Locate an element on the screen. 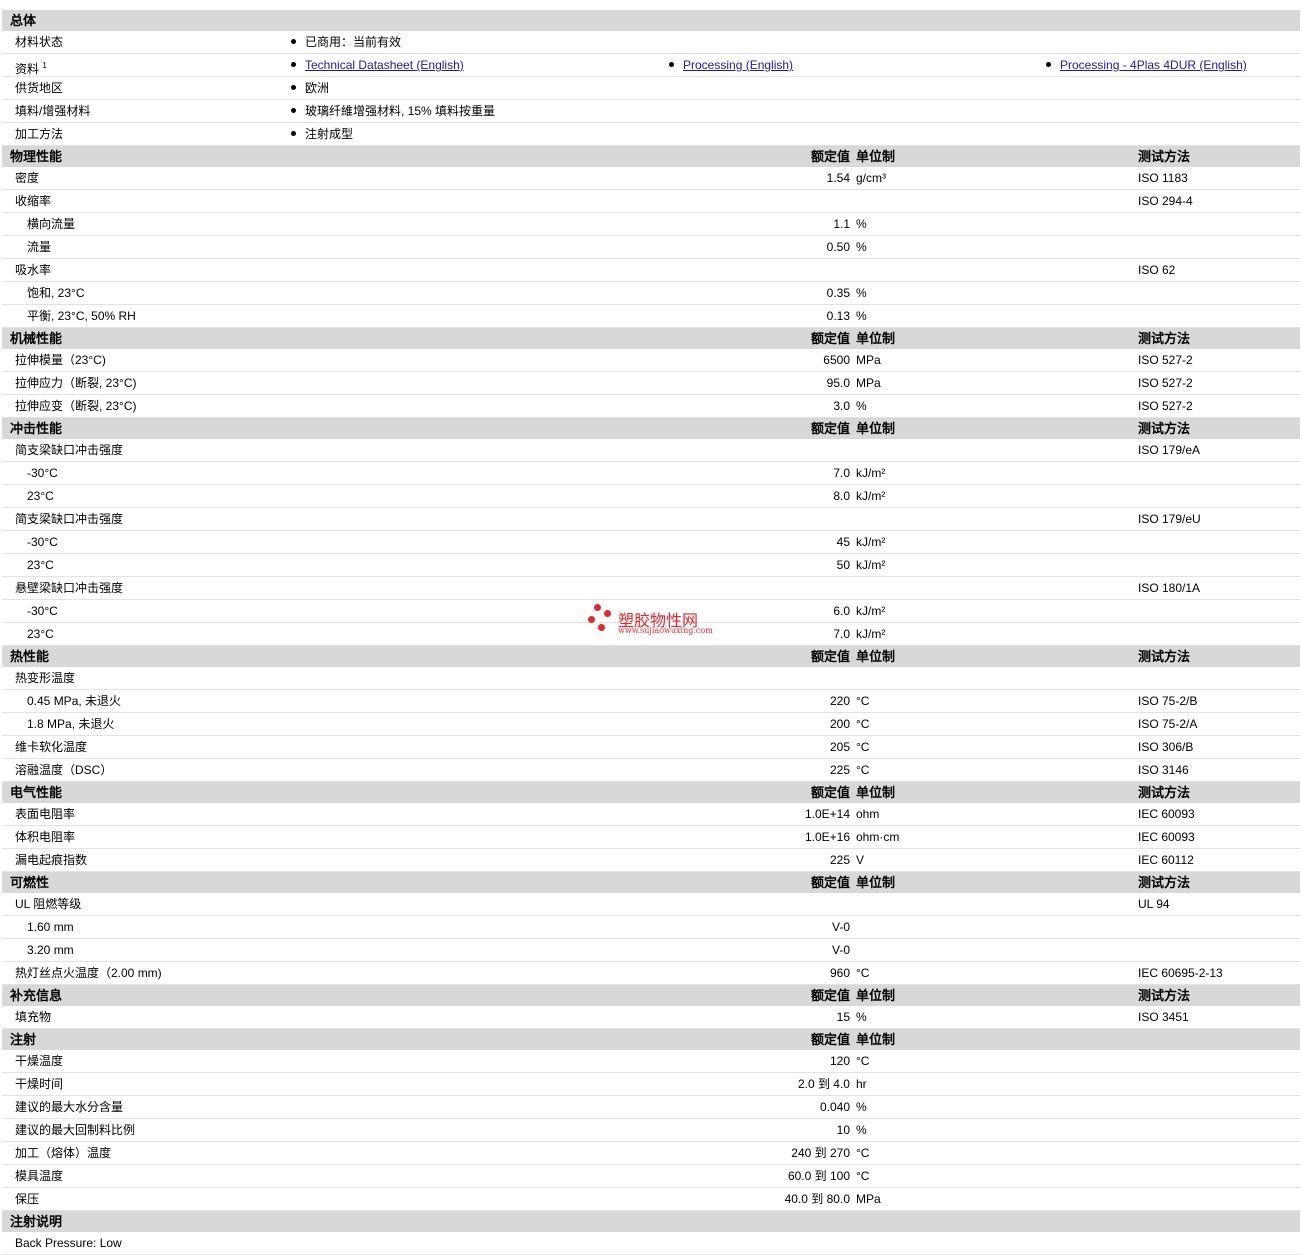 The width and height of the screenshot is (1302, 1255). section-header: 热性能 额定值 单位制 测试方法 is located at coordinates (651, 656).